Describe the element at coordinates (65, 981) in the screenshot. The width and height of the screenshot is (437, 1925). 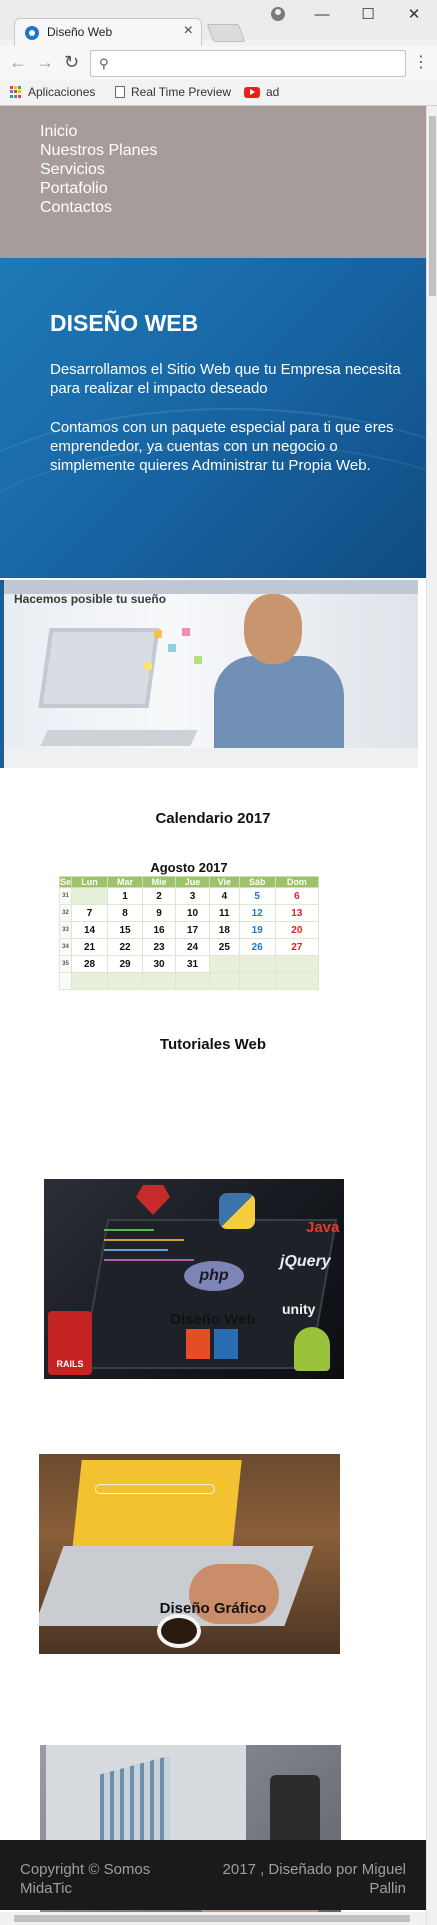
I see `calendar-week-number` at that location.